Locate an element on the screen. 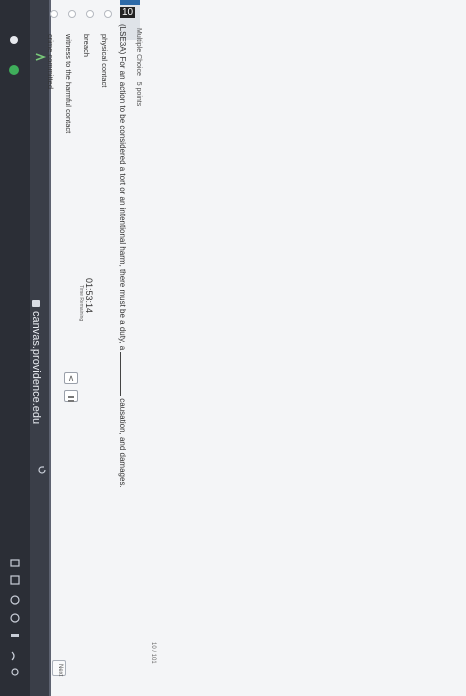 This screenshot has width=466, height=696. option-label-2: breach is located at coordinates (86, 45).